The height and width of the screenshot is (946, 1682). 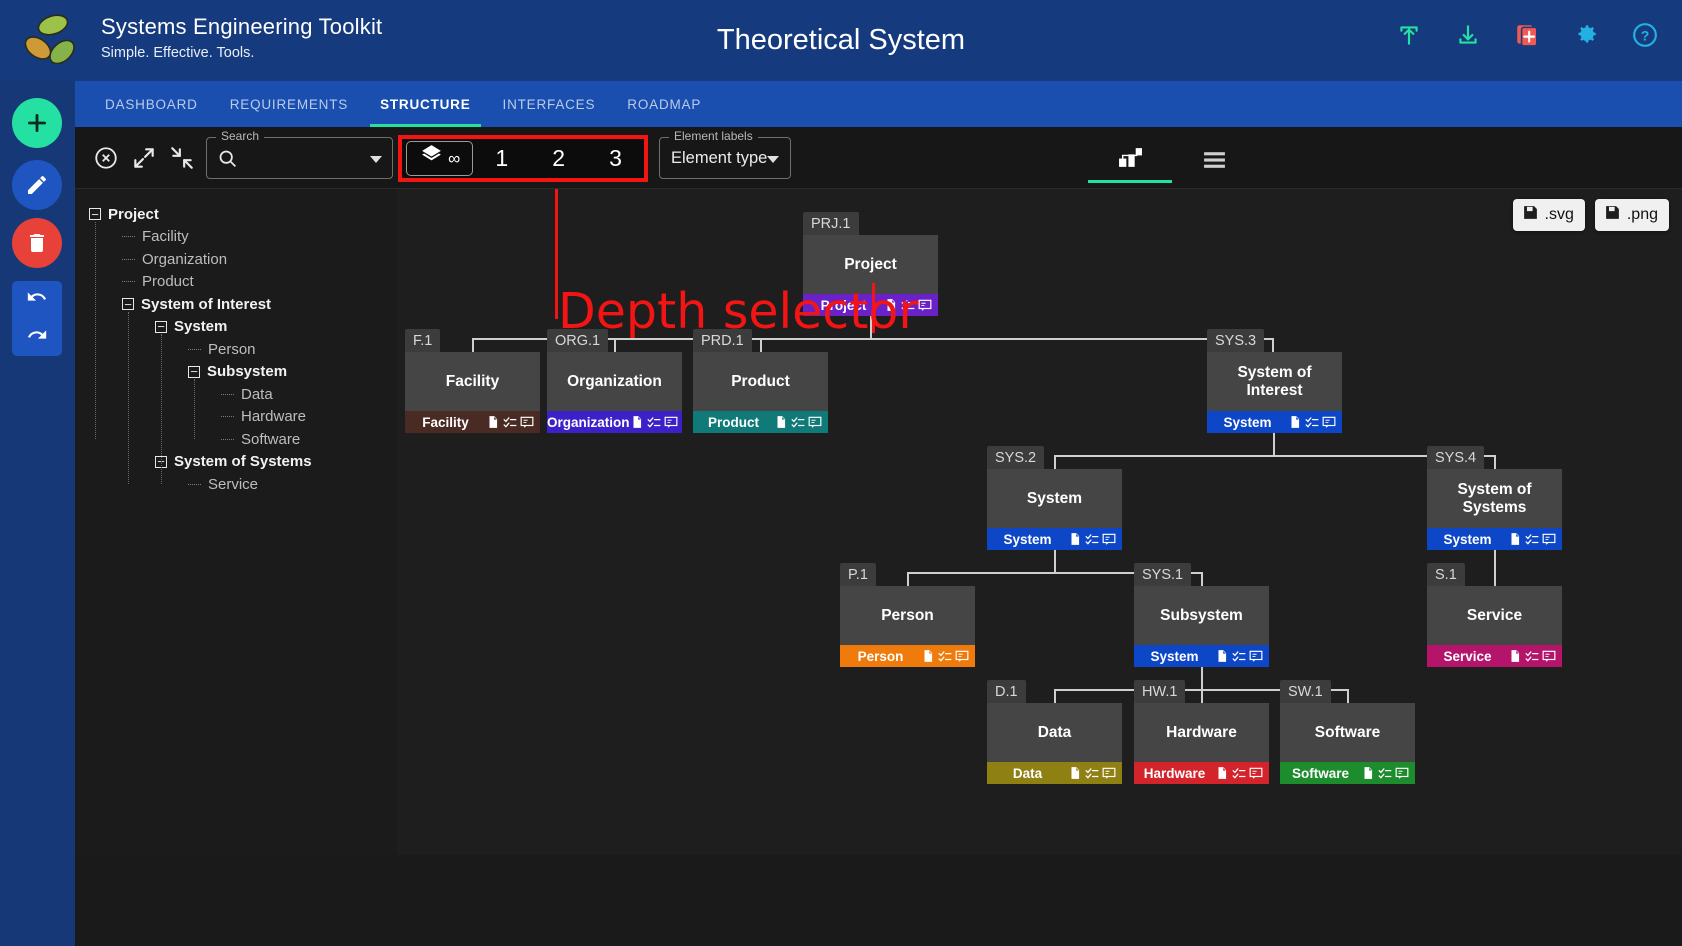 I want to click on tab-requirements: REQUIREMENTS, so click(x=289, y=104).